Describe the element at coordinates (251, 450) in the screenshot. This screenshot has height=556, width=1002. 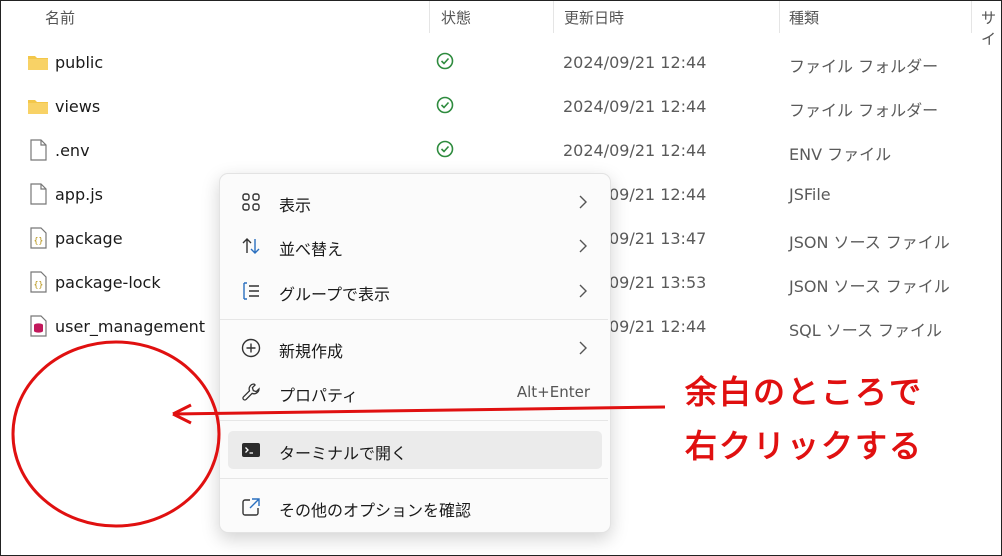
I see `terminal-icon` at that location.